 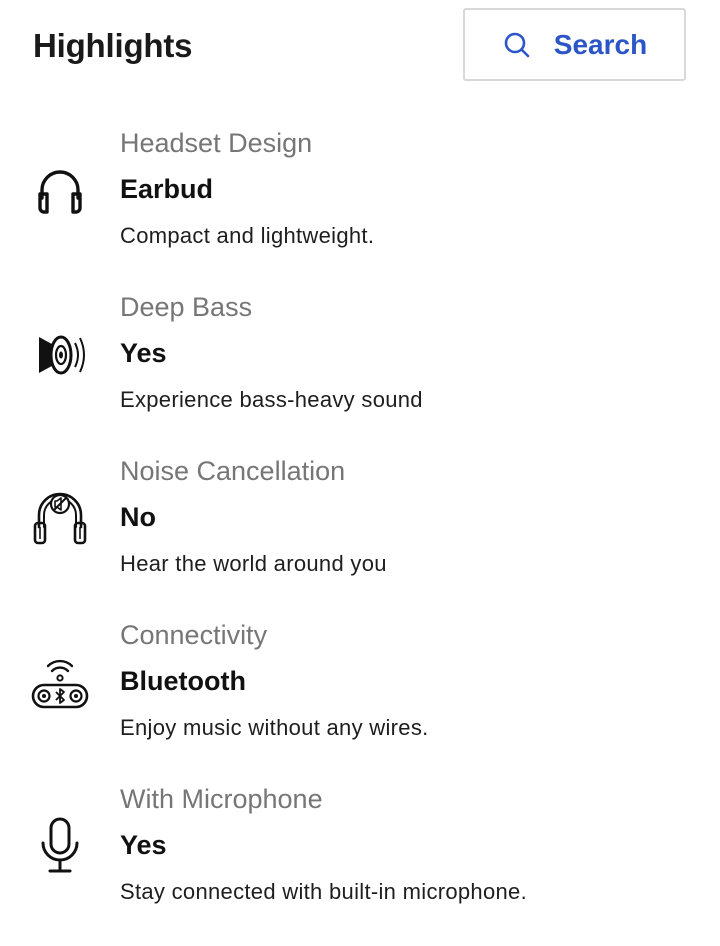 I want to click on feature-description: Stay connected with built-in microphone., so click(x=323, y=891).